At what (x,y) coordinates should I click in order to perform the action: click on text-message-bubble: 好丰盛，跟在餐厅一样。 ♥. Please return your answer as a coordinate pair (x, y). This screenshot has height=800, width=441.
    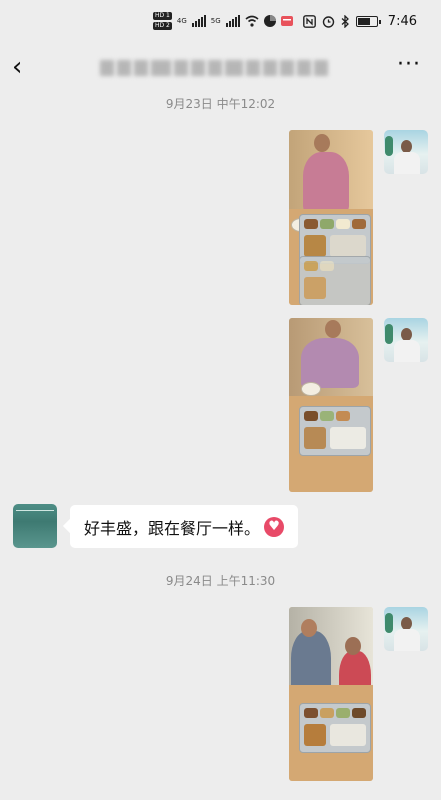
    Looking at the image, I should click on (184, 526).